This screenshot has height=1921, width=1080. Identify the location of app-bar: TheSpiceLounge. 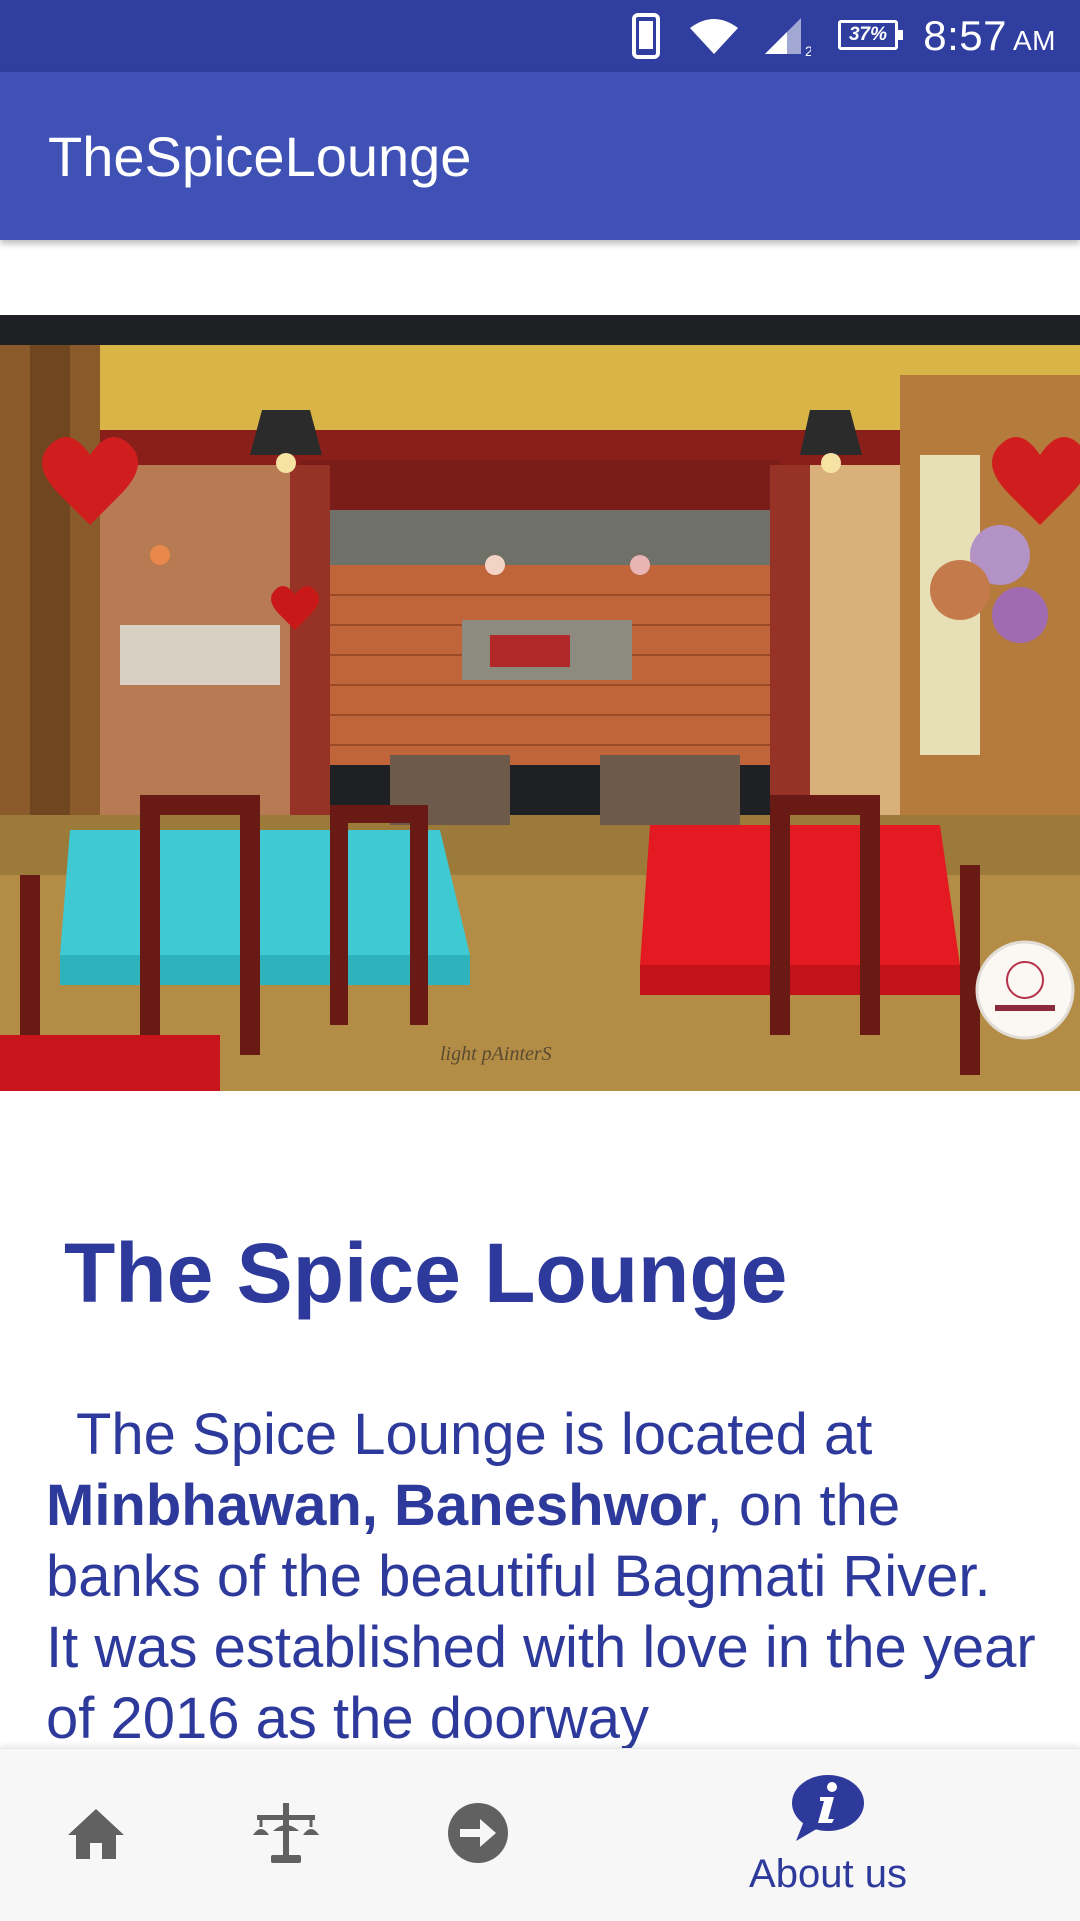
(540, 156).